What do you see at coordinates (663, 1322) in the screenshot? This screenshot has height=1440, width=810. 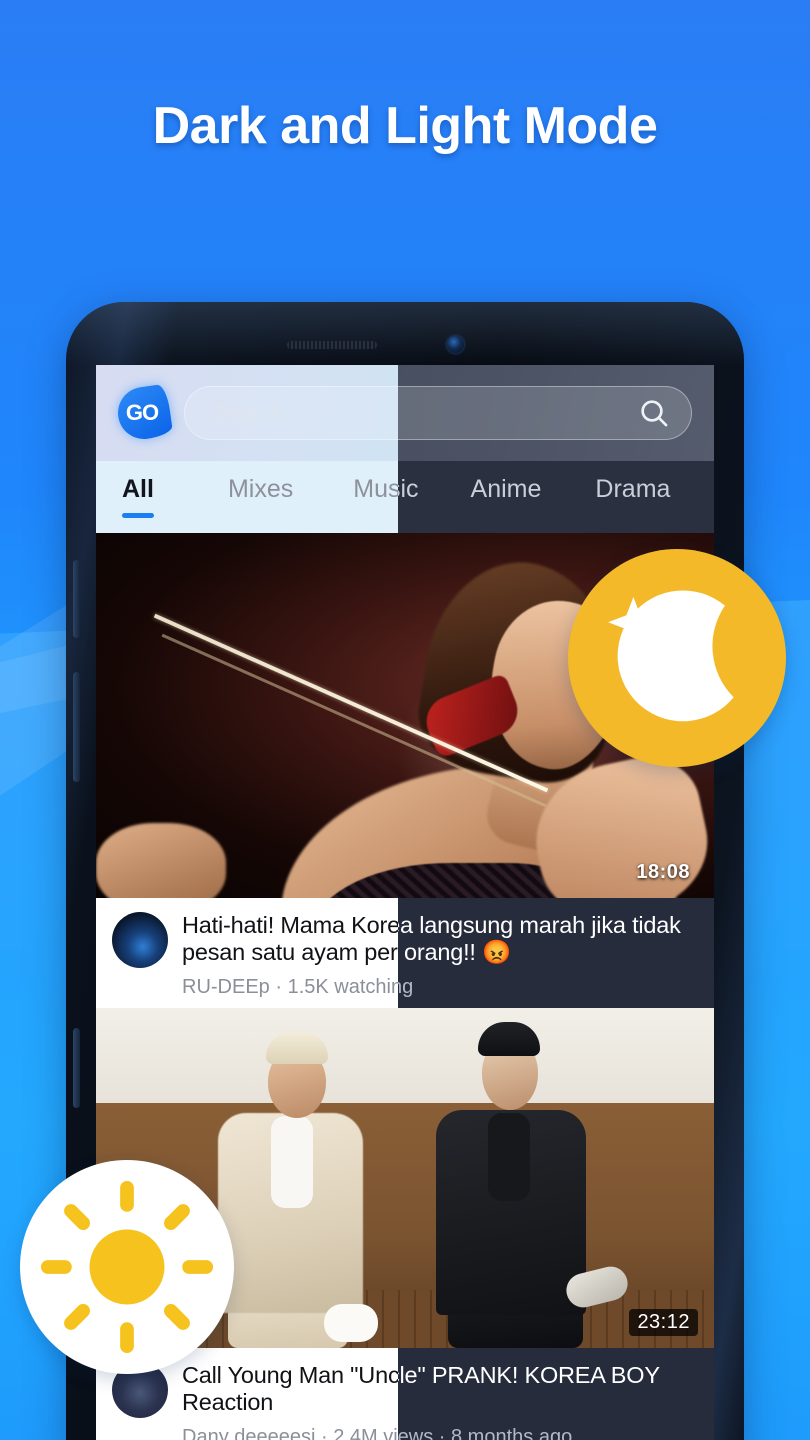 I see `video-duration-2: 23:12` at bounding box center [663, 1322].